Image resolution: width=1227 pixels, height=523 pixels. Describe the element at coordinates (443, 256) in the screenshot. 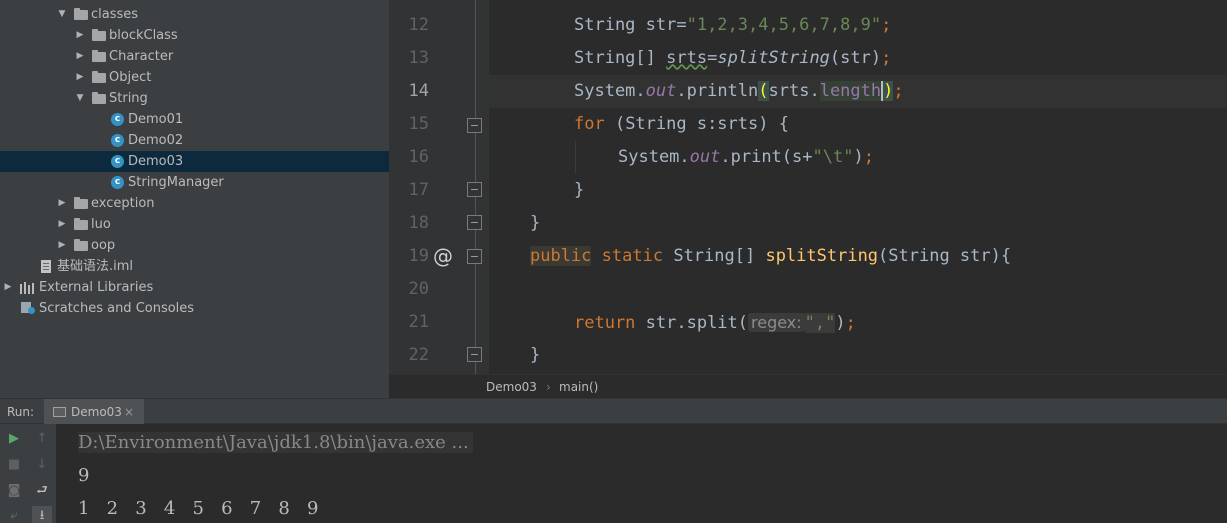

I see `override-marker-icon: @` at that location.